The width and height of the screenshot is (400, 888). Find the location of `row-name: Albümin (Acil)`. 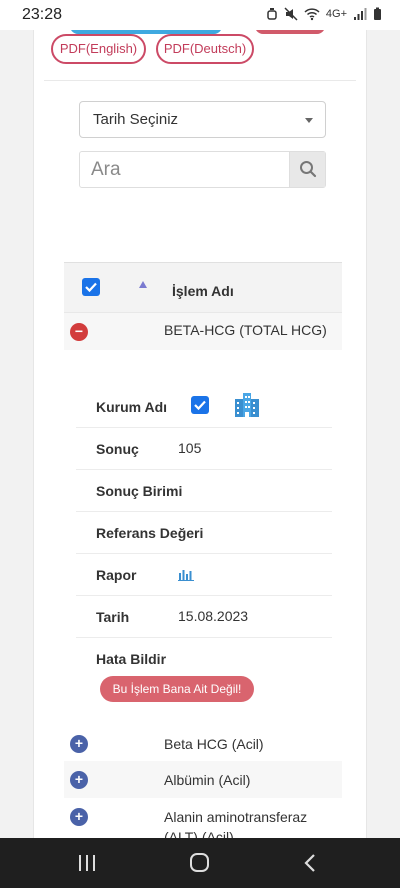

row-name: Albümin (Acil) is located at coordinates (207, 780).